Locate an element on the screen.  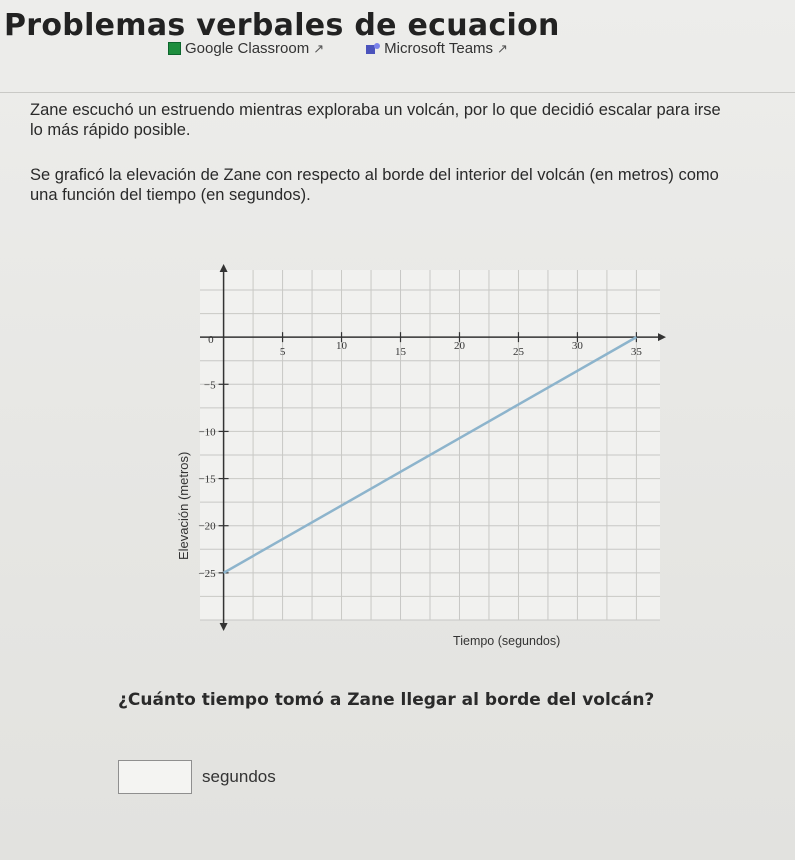
share-links: Google Classroom ↗ Microsoft Teams ↗ is located at coordinates (338, 48).